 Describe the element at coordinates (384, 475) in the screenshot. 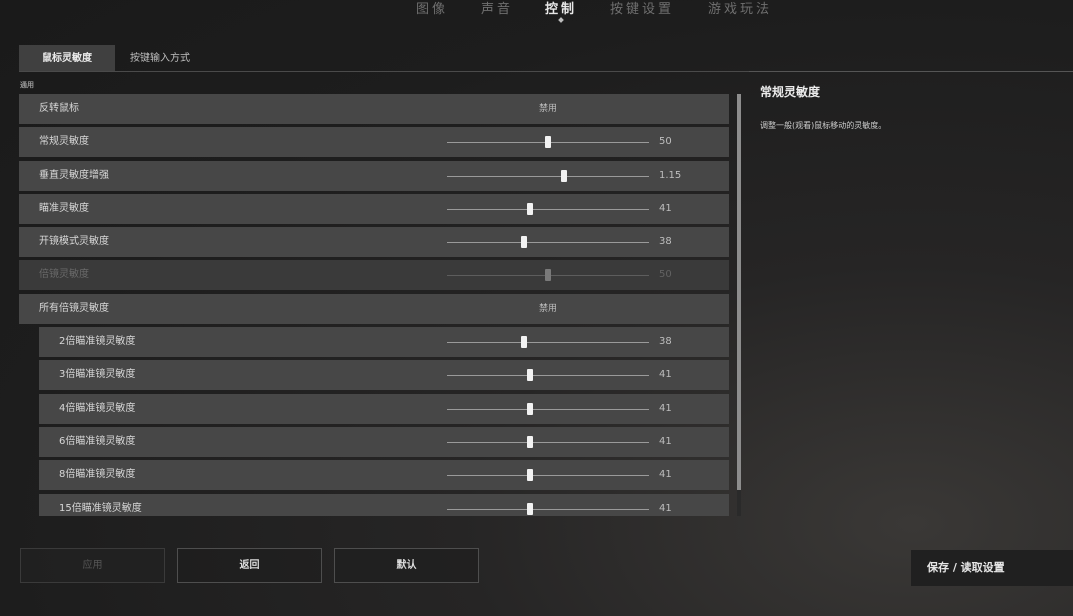

I see `setting-row: 8倍瞄准镜灵敏度 41` at that location.